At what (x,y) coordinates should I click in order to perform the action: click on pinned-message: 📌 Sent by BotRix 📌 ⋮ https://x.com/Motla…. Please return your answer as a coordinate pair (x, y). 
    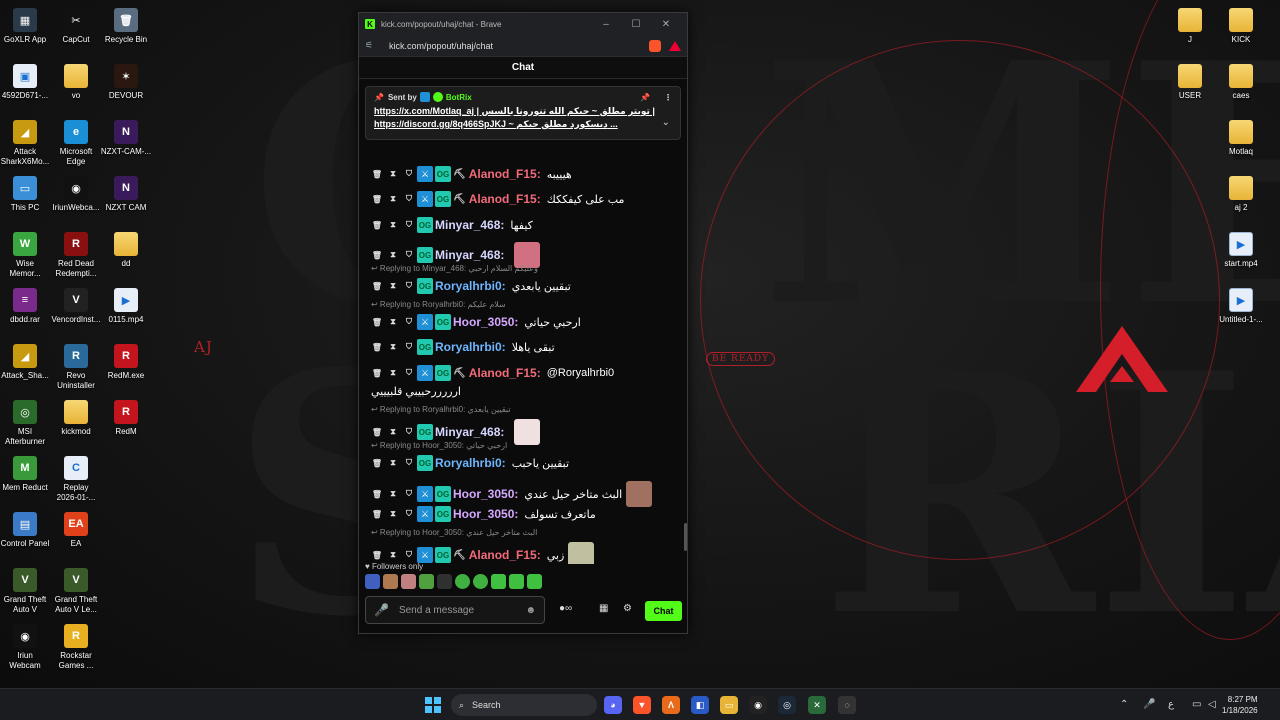
    Looking at the image, I should click on (523, 113).